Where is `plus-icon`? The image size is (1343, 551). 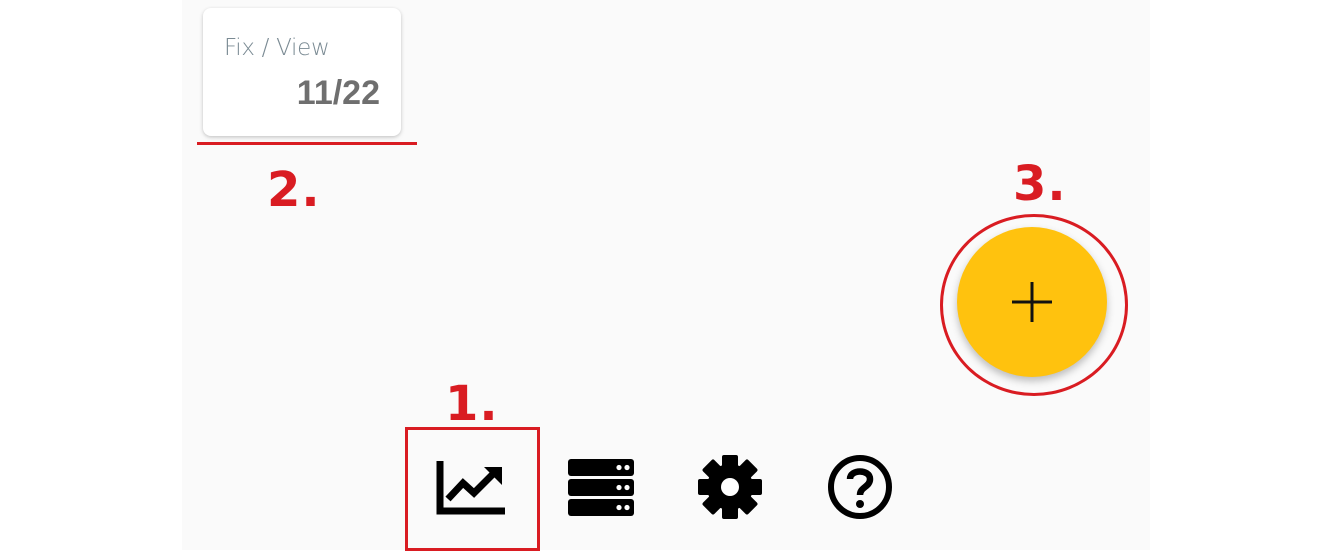
plus-icon is located at coordinates (1032, 302).